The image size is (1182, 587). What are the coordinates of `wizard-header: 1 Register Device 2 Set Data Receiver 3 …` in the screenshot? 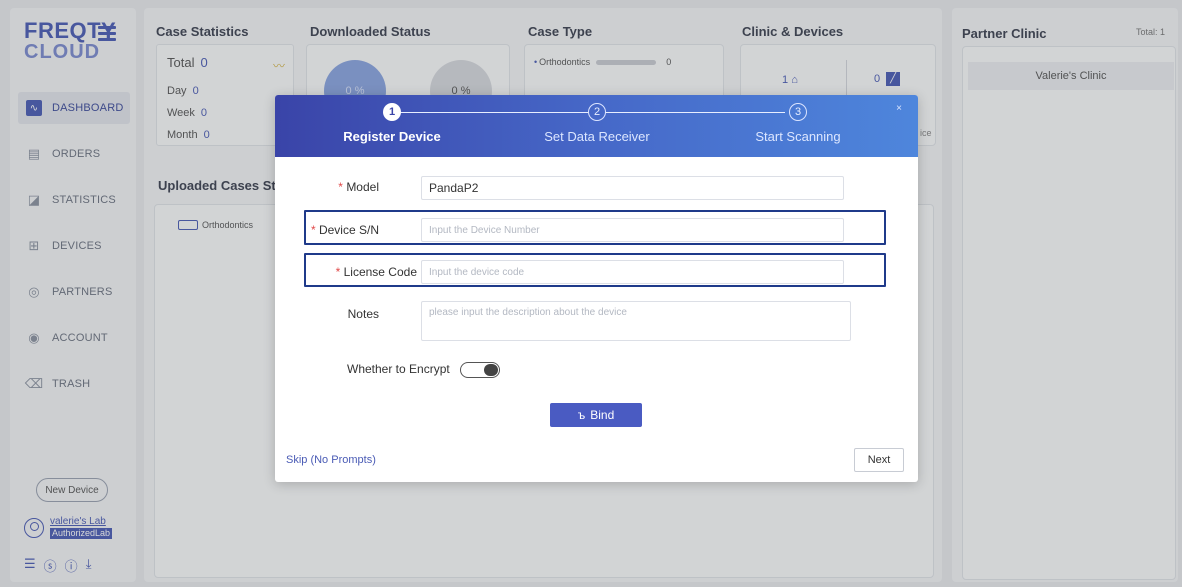 It's located at (596, 126).